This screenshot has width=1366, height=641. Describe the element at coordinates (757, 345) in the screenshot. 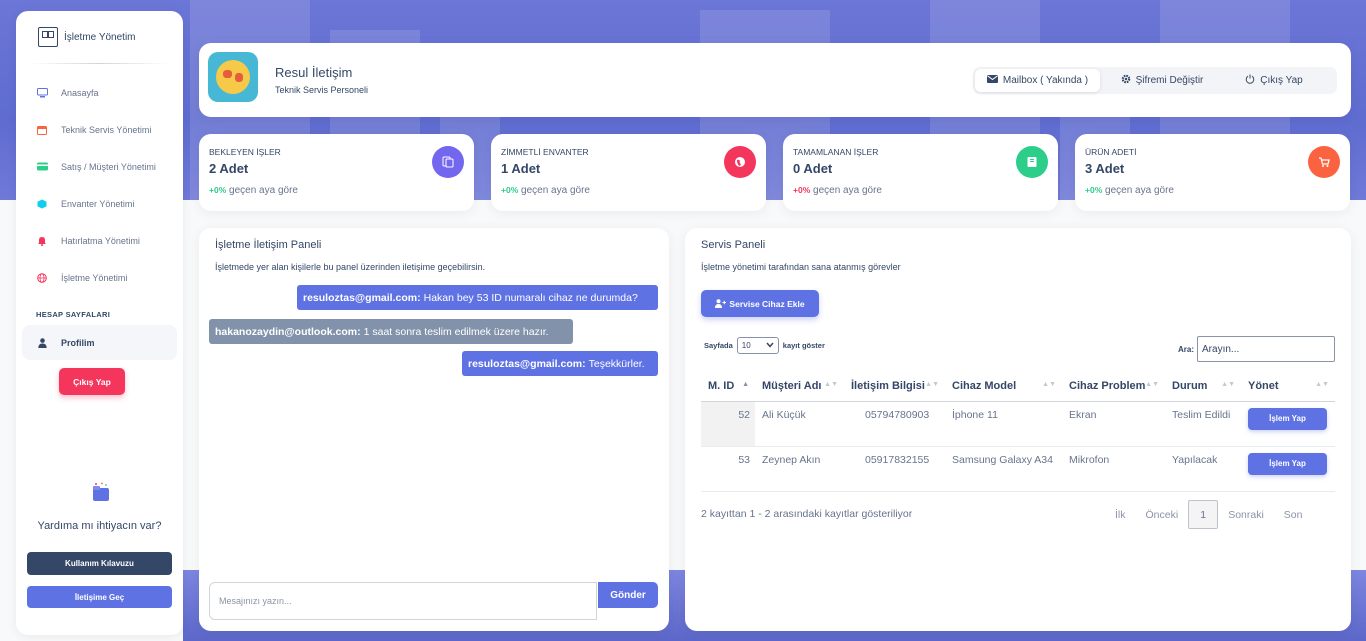

I see `page-length-select: 10` at that location.